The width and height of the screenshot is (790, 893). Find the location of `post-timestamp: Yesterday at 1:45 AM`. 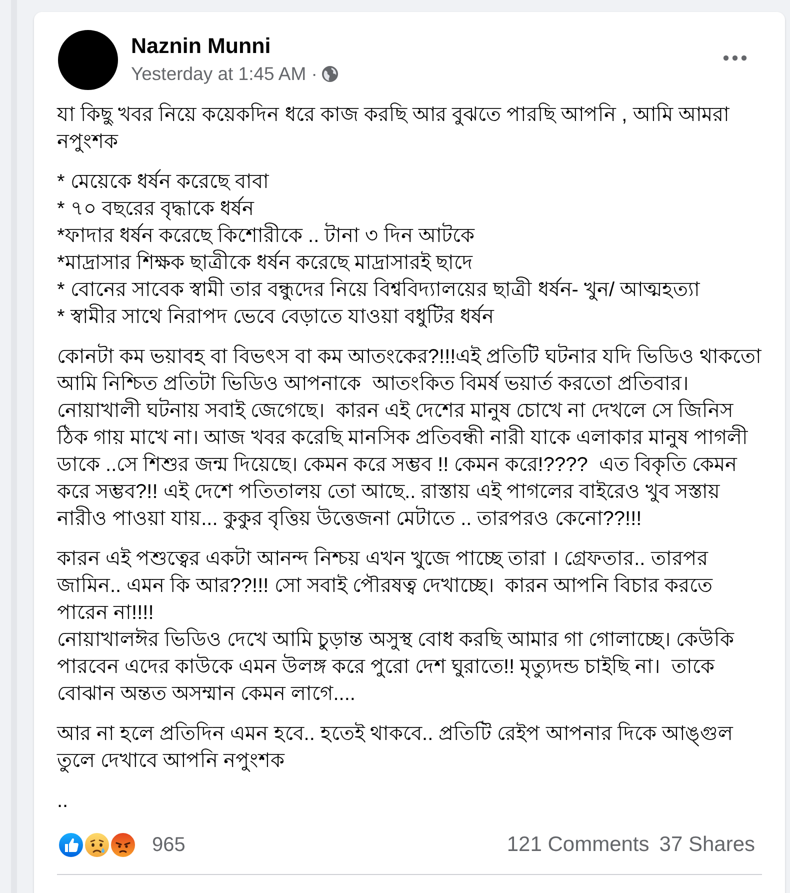

post-timestamp: Yesterday at 1:45 AM is located at coordinates (218, 74).